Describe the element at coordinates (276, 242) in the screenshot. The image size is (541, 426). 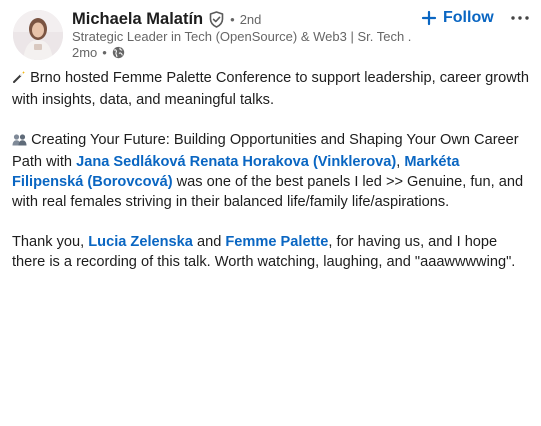
I see `mention-link: Femme Palette` at that location.